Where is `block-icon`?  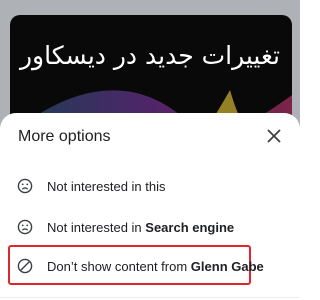
block-icon is located at coordinates (25, 266).